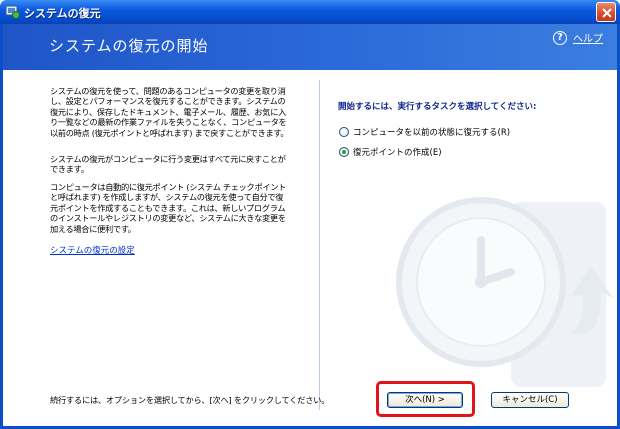  What do you see at coordinates (560, 37) in the screenshot?
I see `help-icon: ?` at bounding box center [560, 37].